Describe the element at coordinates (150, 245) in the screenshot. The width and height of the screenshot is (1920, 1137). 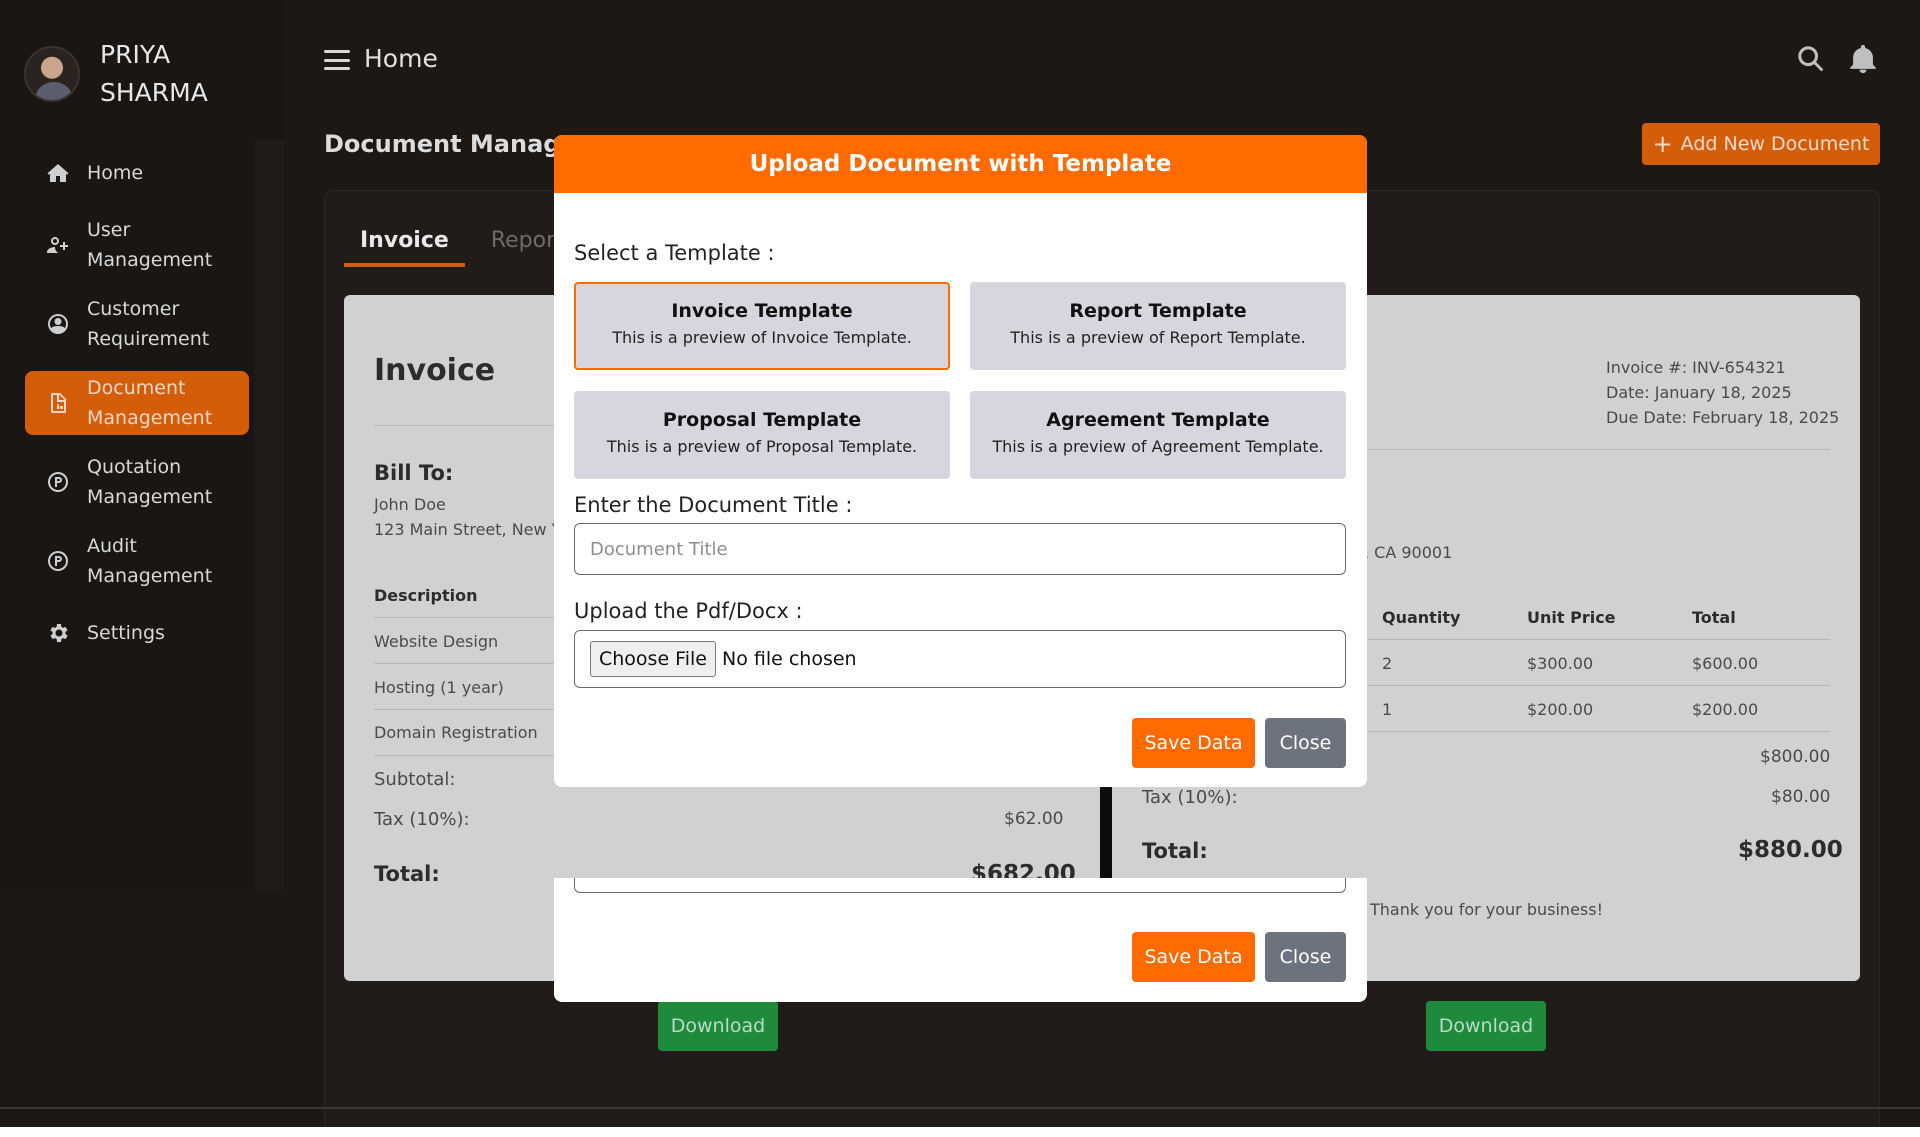
I see `sidebar-item-label: User Management` at that location.